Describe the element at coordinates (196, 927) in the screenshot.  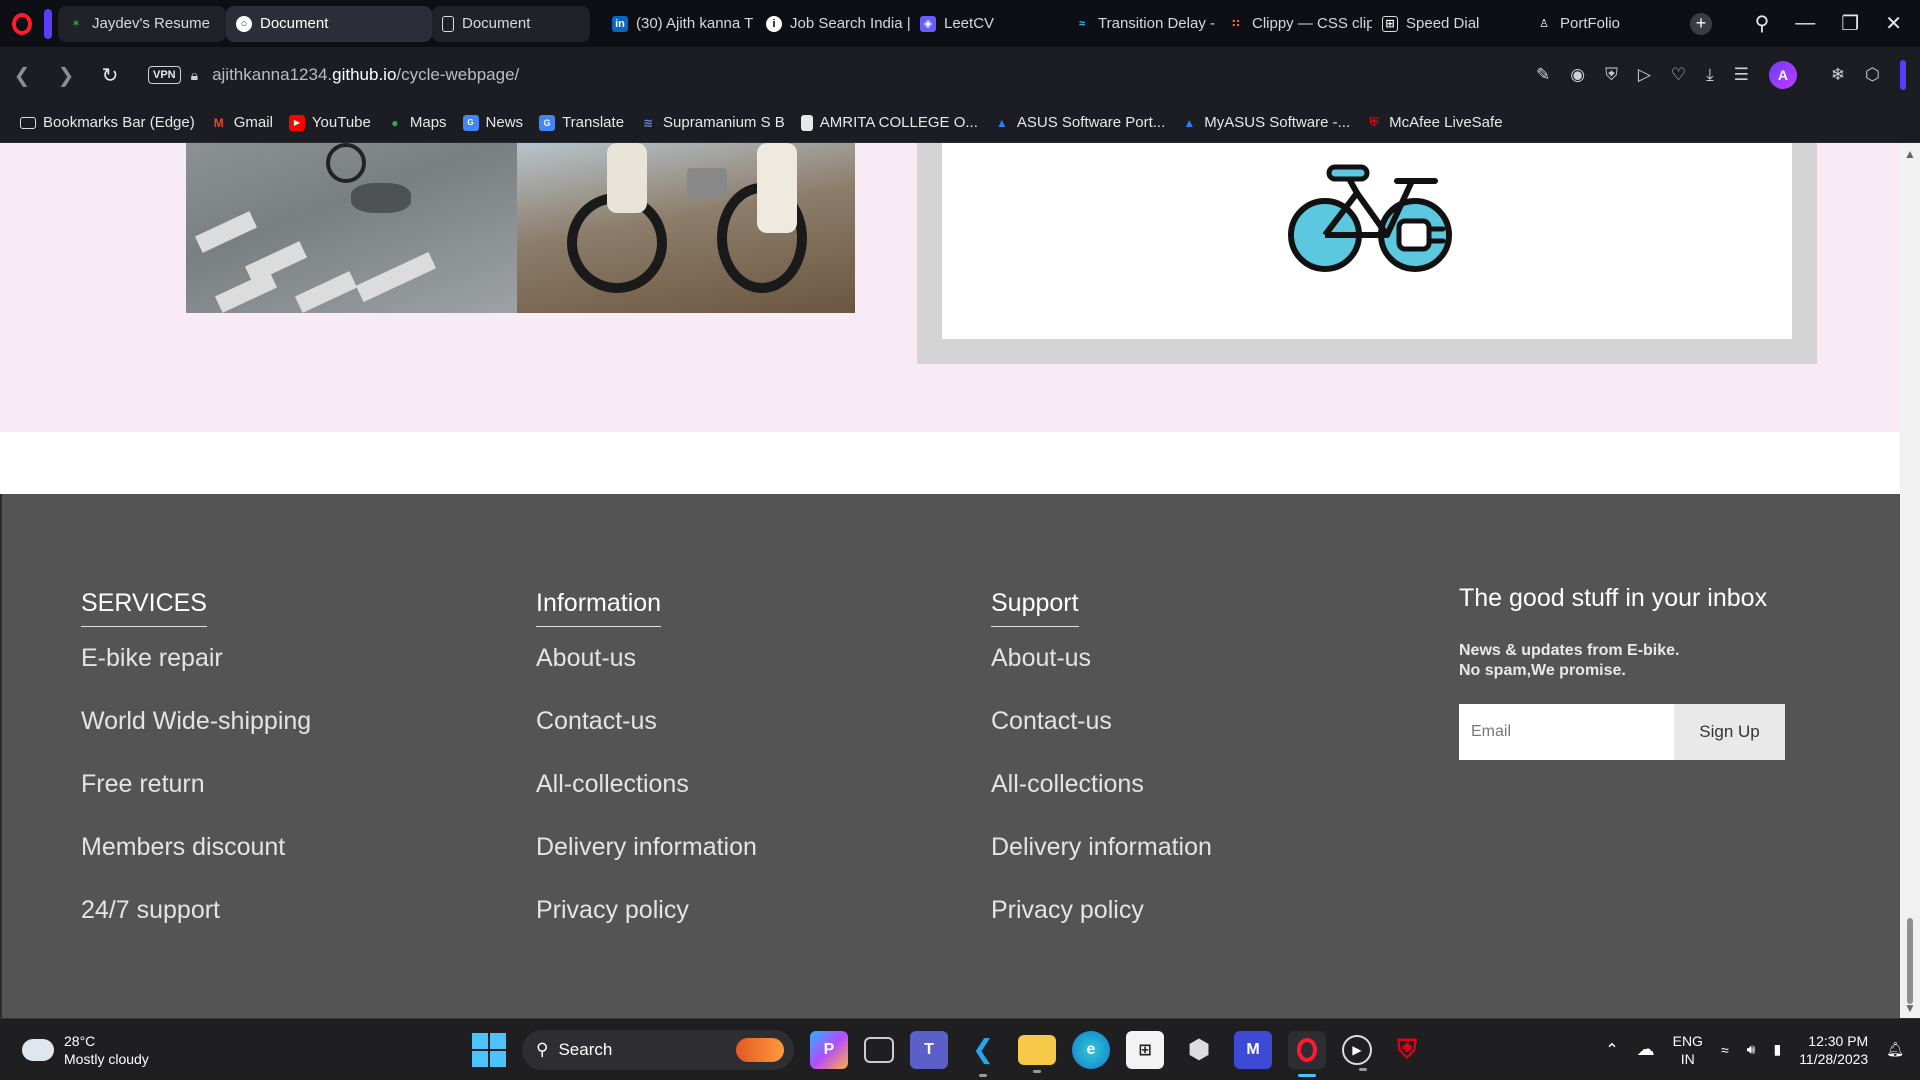
I see `footer-link: 24/7 support` at that location.